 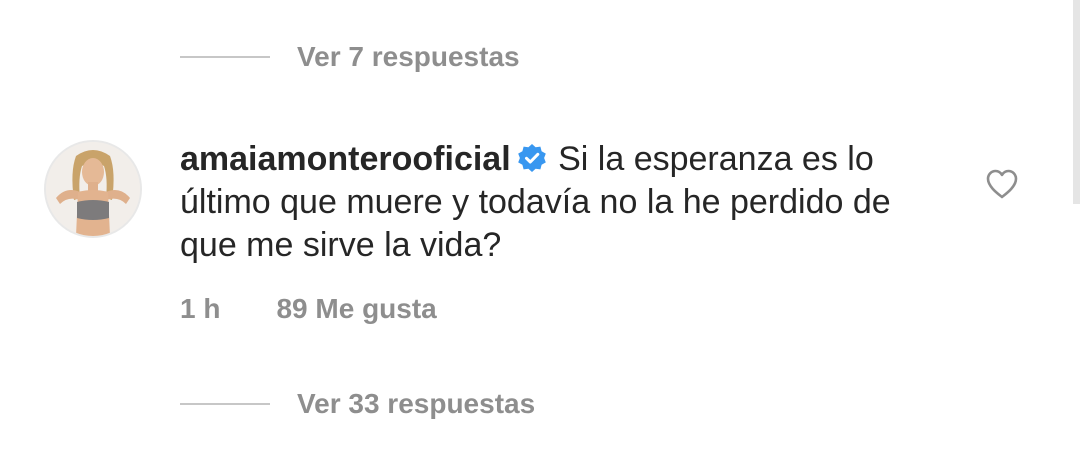 I want to click on view-replies-button-bottom: Ver 33 respuestas, so click(x=357, y=404).